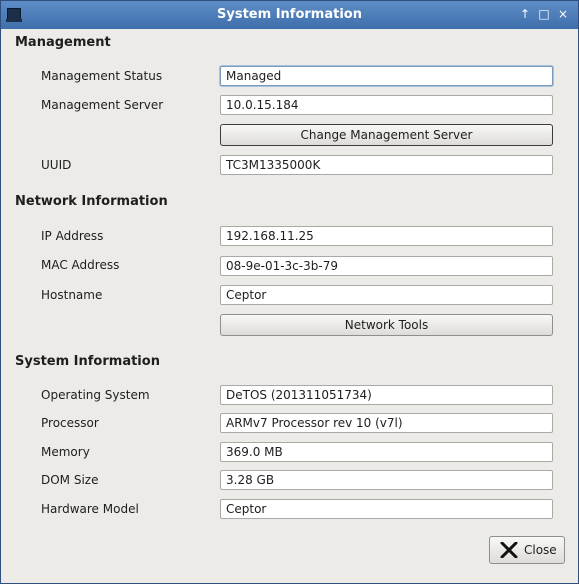 The height and width of the screenshot is (584, 579). What do you see at coordinates (72, 295) in the screenshot?
I see `hostname-label: Hostname` at bounding box center [72, 295].